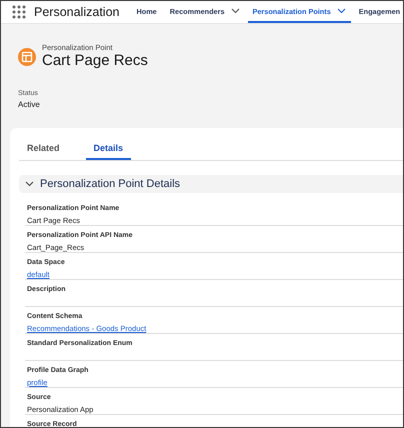 The width and height of the screenshot is (404, 428). Describe the element at coordinates (77, 12) in the screenshot. I see `app-title: Personalization` at that location.